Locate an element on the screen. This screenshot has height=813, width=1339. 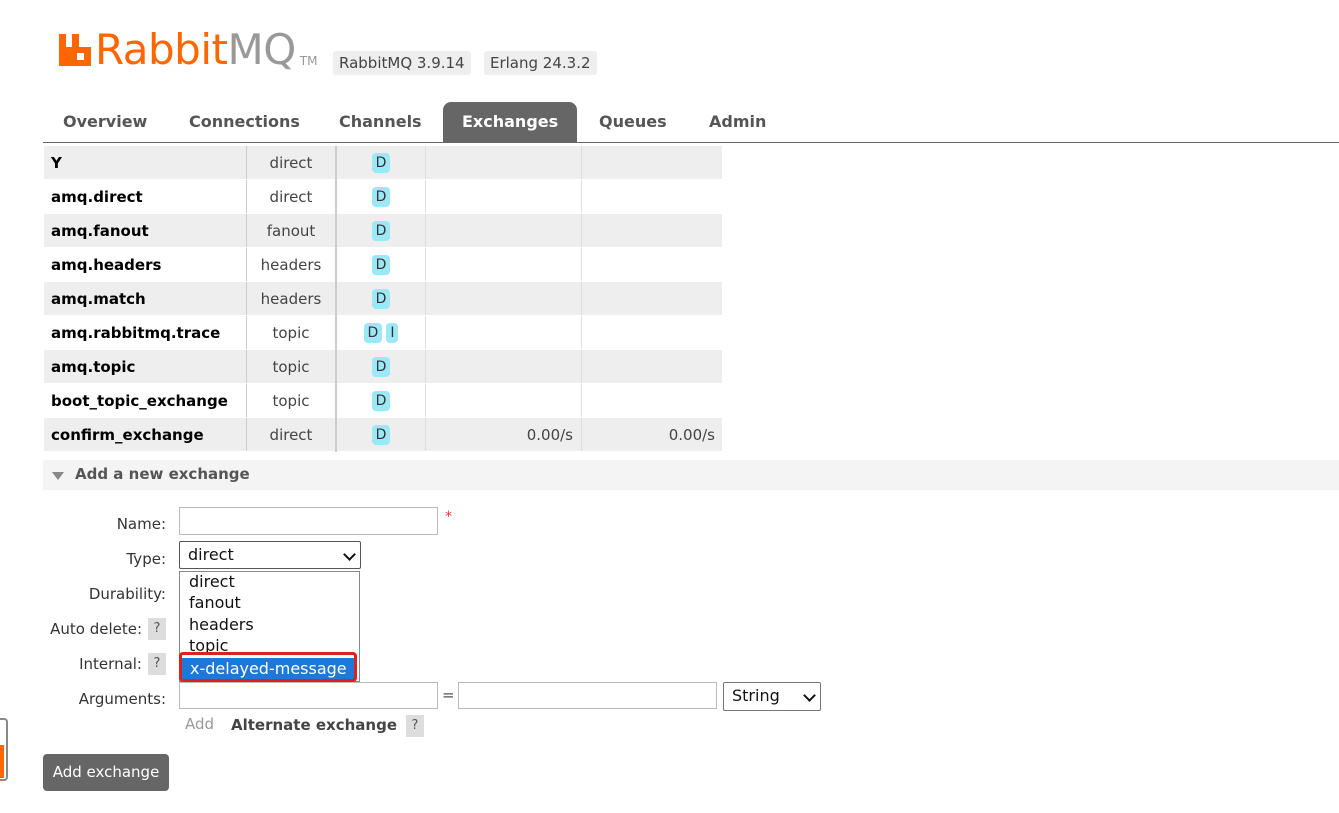
table-row: amq.direct direct D is located at coordinates (383, 196).